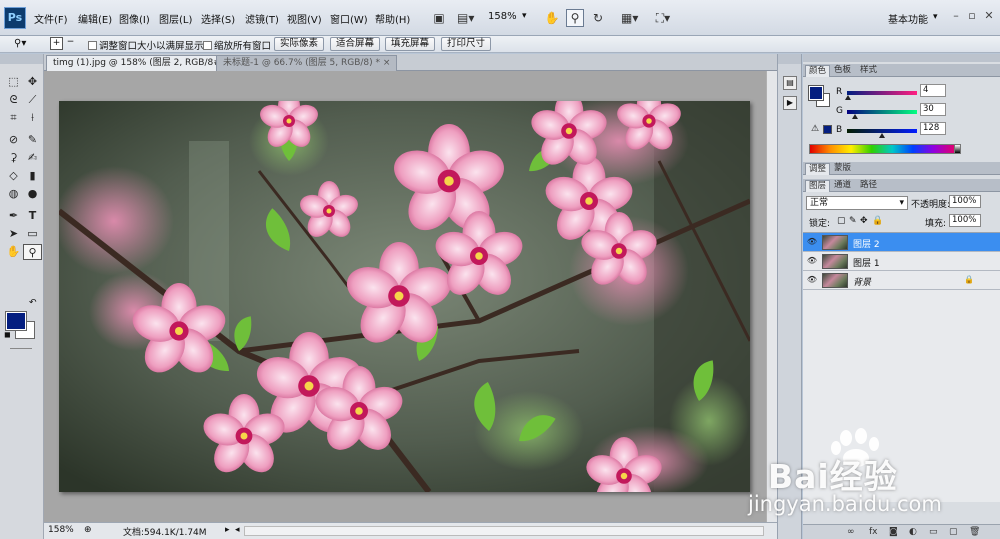  I want to click on move-tool-icon: ✥, so click(32, 82).